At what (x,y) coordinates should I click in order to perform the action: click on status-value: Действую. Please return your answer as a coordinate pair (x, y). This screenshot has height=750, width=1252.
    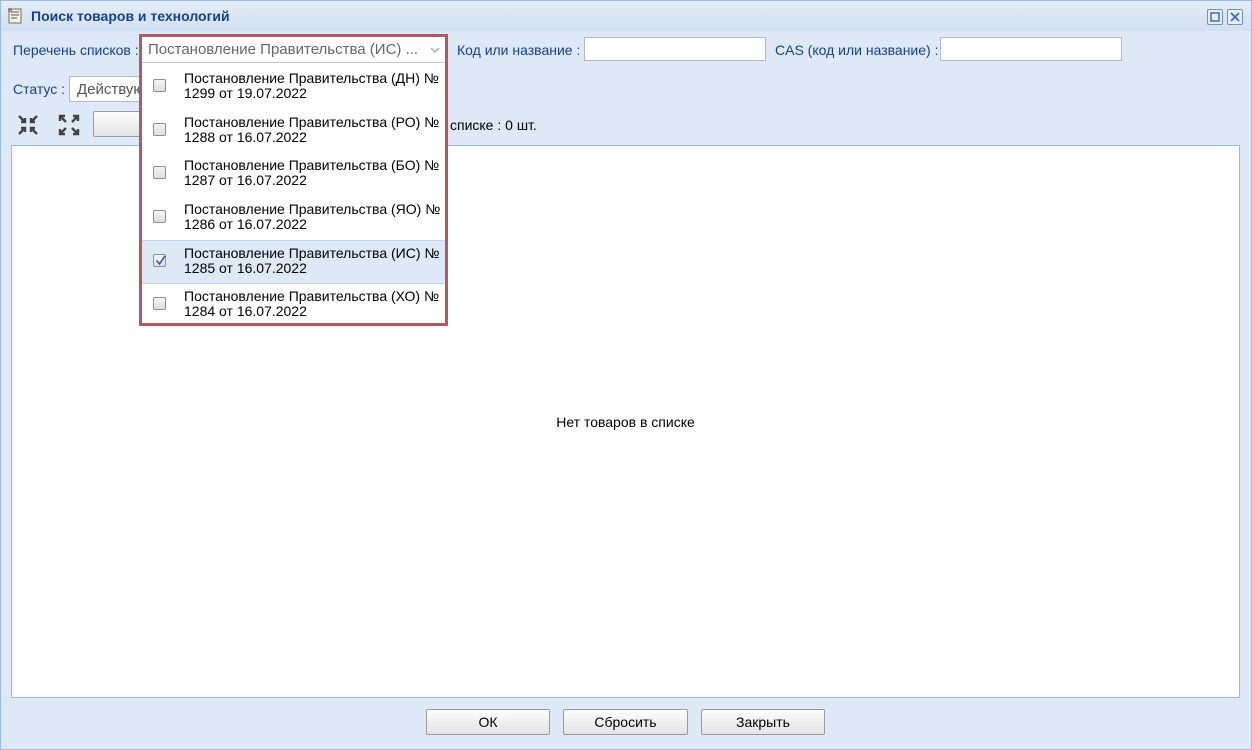
    Looking at the image, I should click on (111, 89).